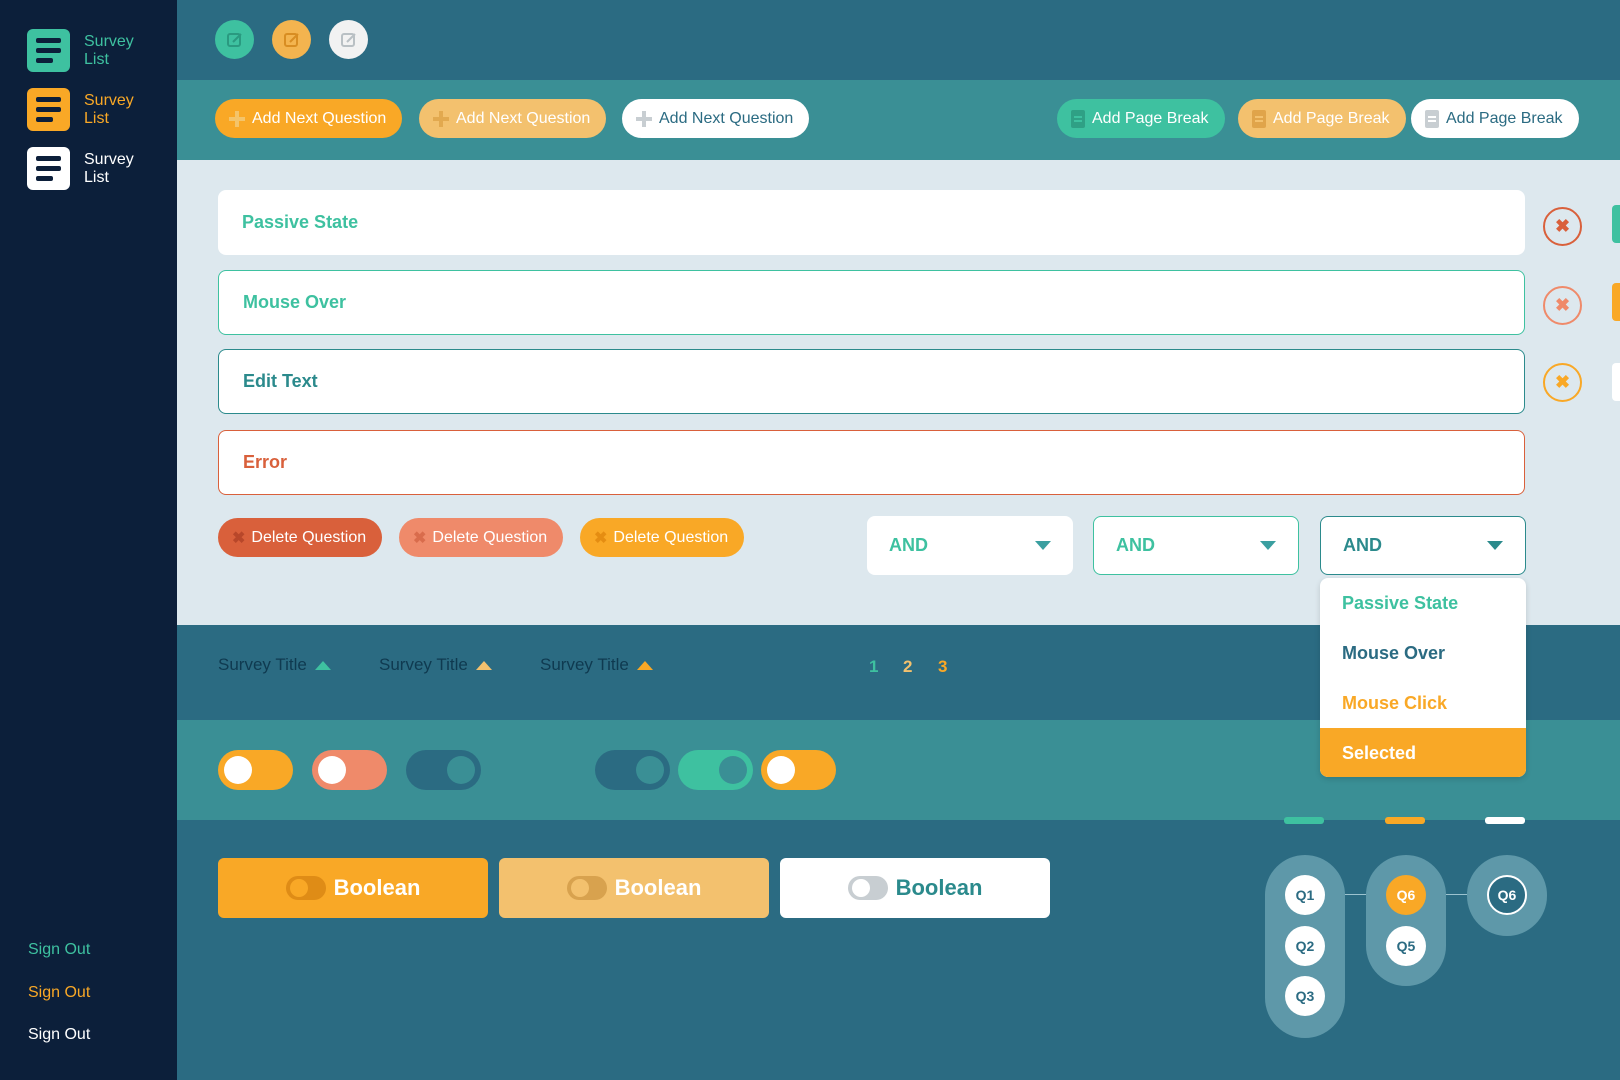  What do you see at coordinates (871, 302) in the screenshot?
I see `question-field-mouse-over: Mouse Over` at bounding box center [871, 302].